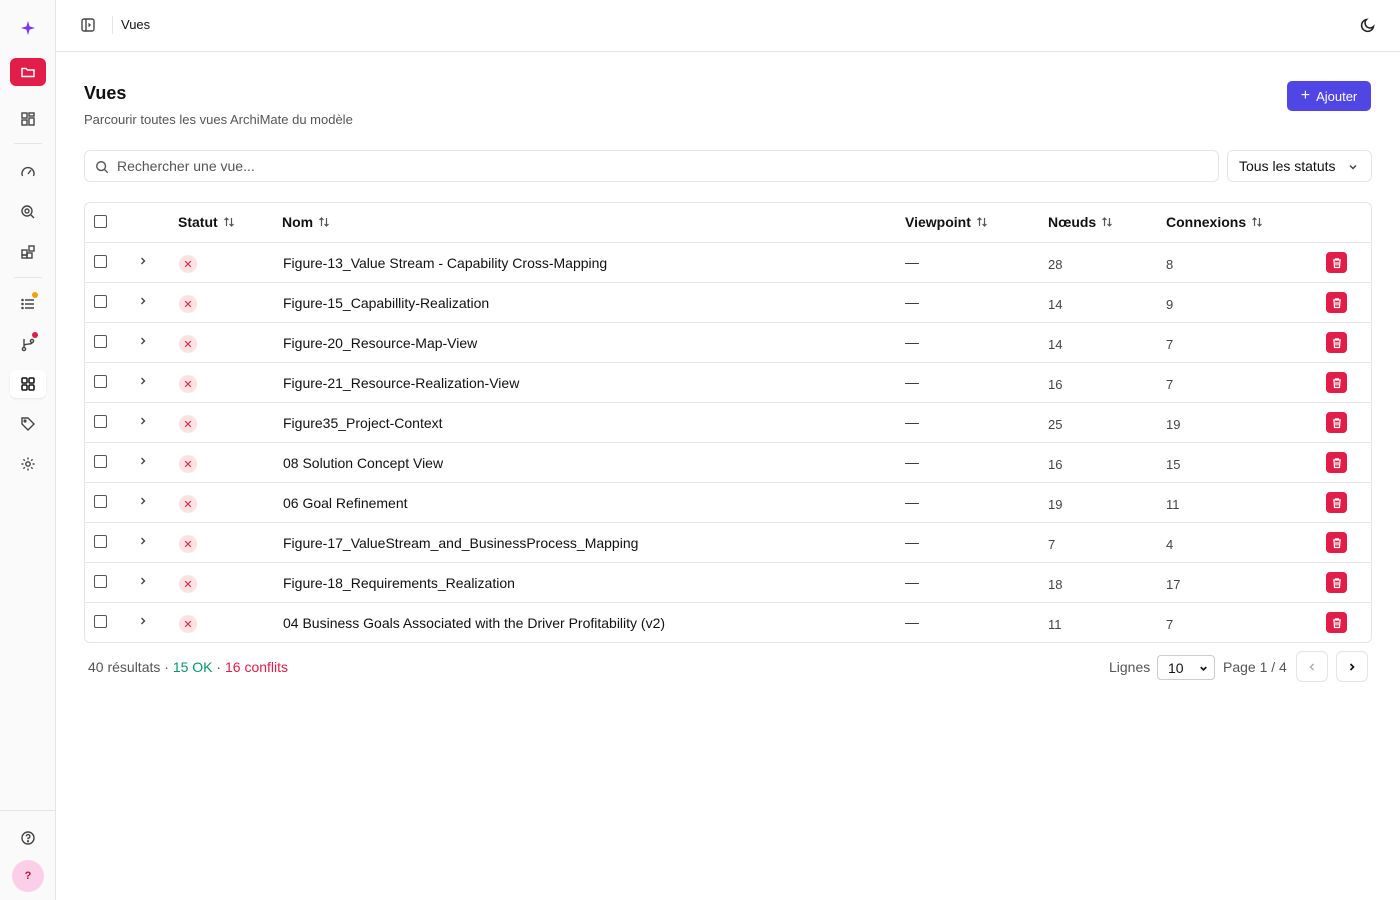 This screenshot has width=1400, height=900. Describe the element at coordinates (28, 344) in the screenshot. I see `git-branch-icon` at that location.